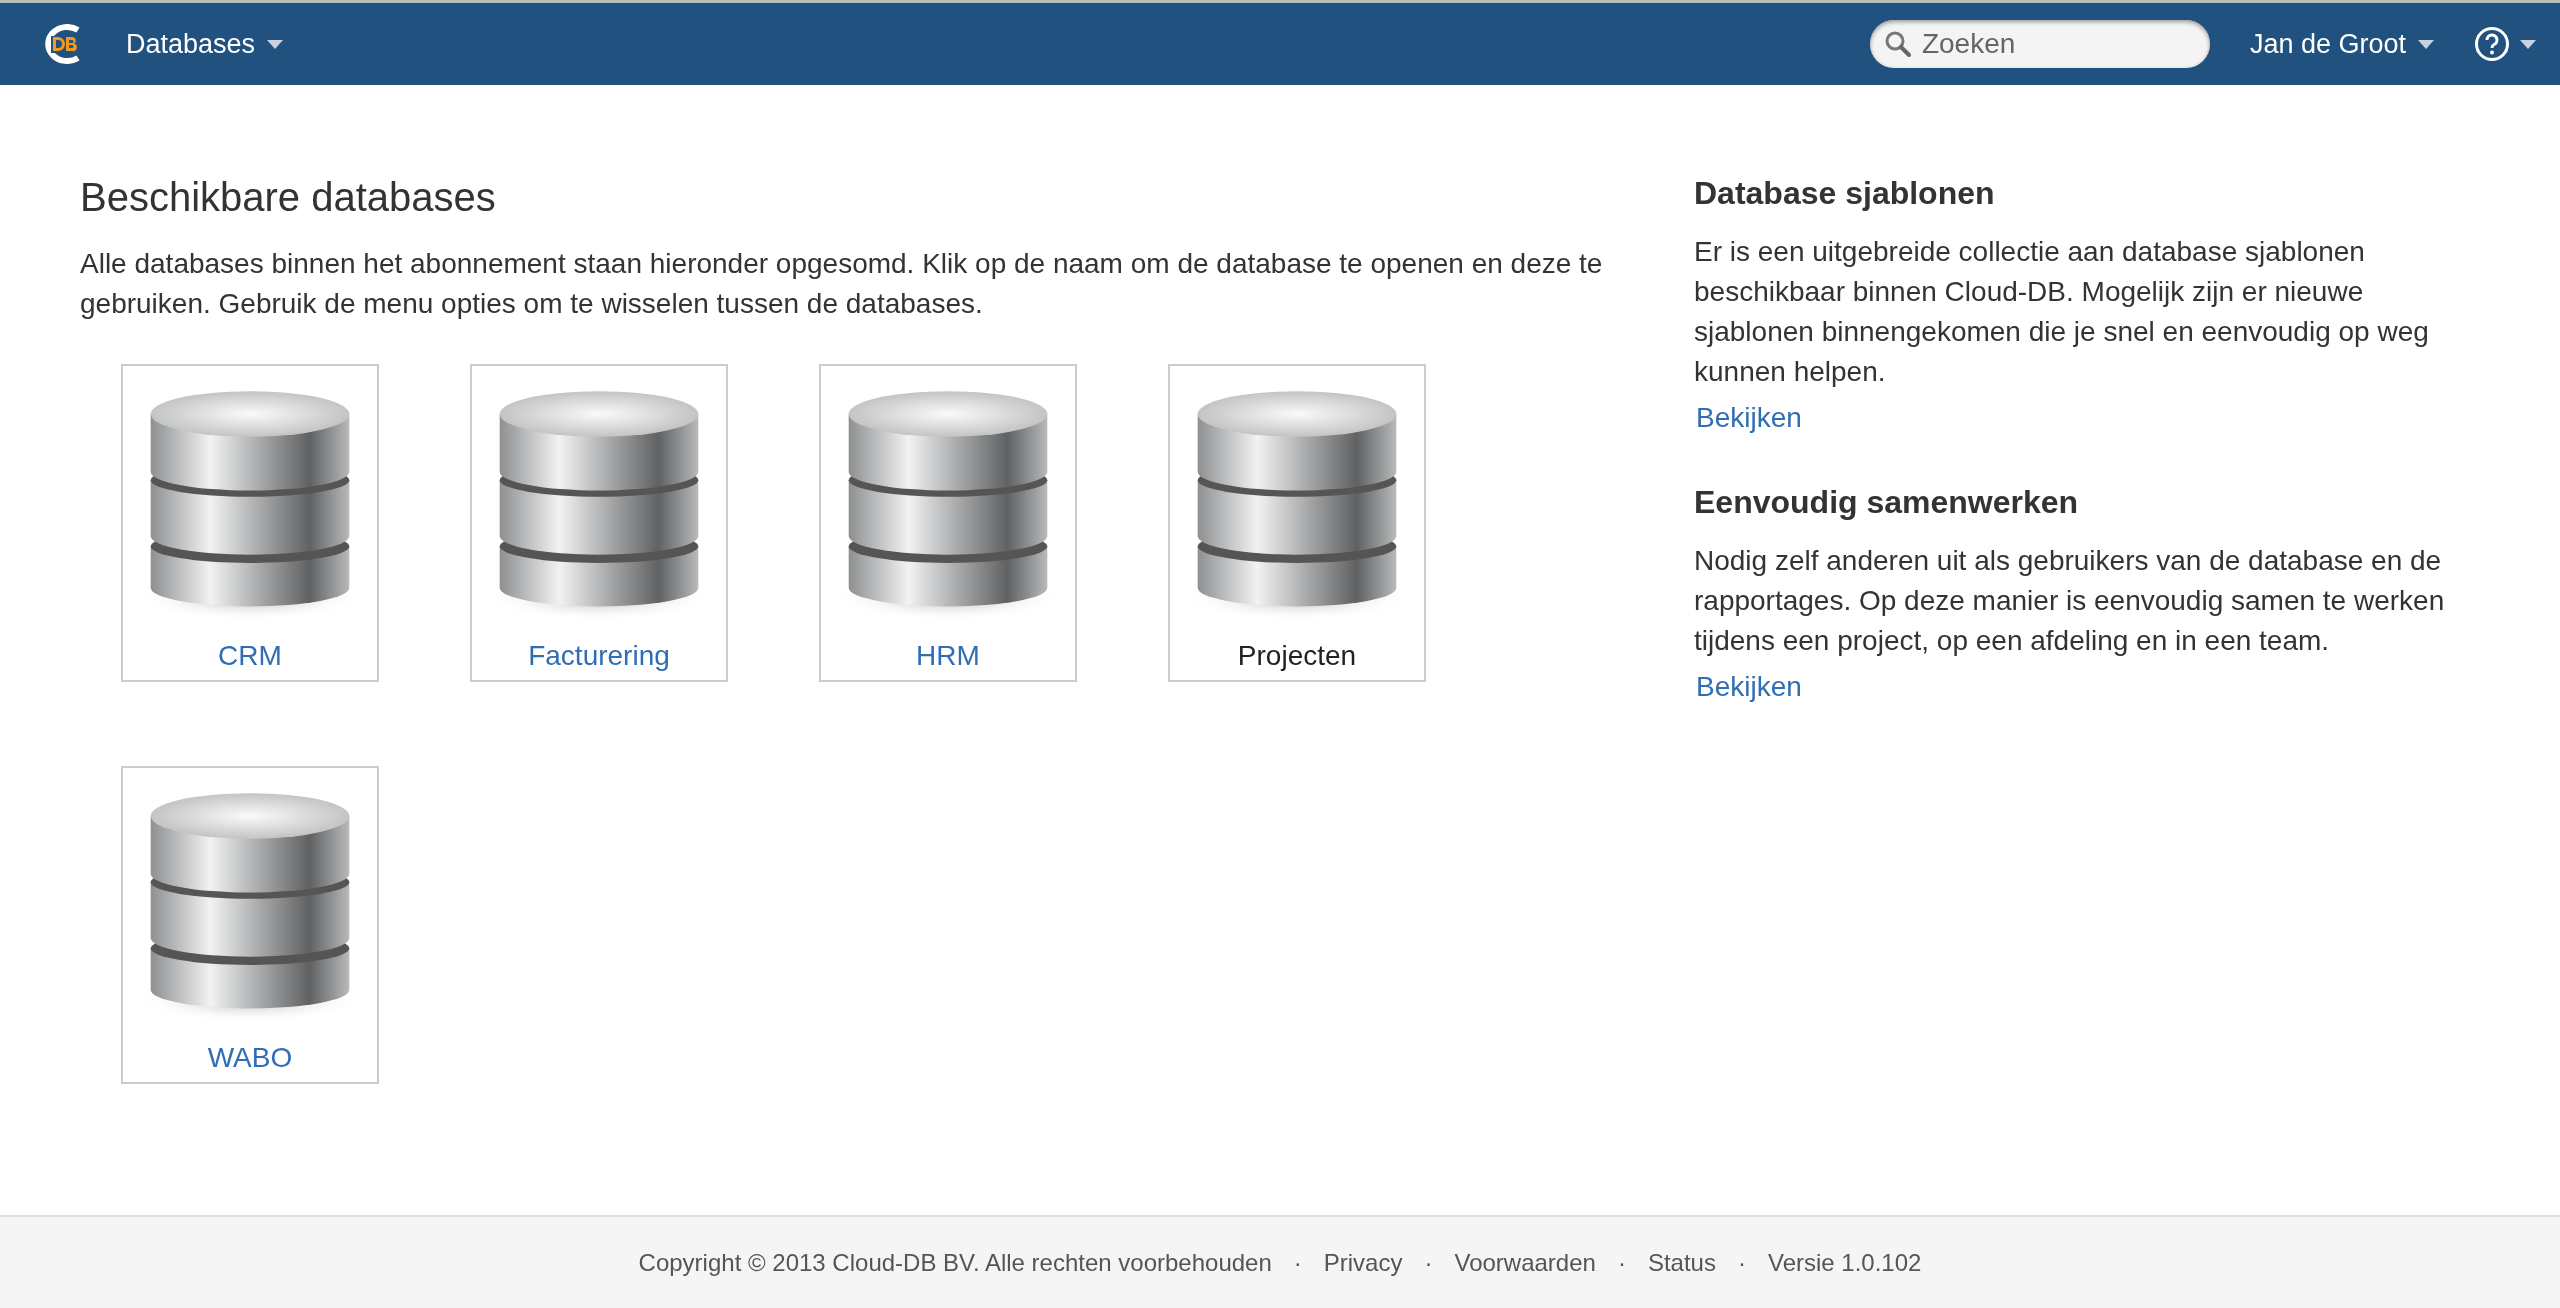 Image resolution: width=2560 pixels, height=1308 pixels. Describe the element at coordinates (2070, 601) in the screenshot. I see `section-text: Nodig zelf anderen uit als gebruikers van de database en de rapportages. Op deze manier is eenvoudig samen te werken tijdens een project, op een afdeling en in een team.` at that location.